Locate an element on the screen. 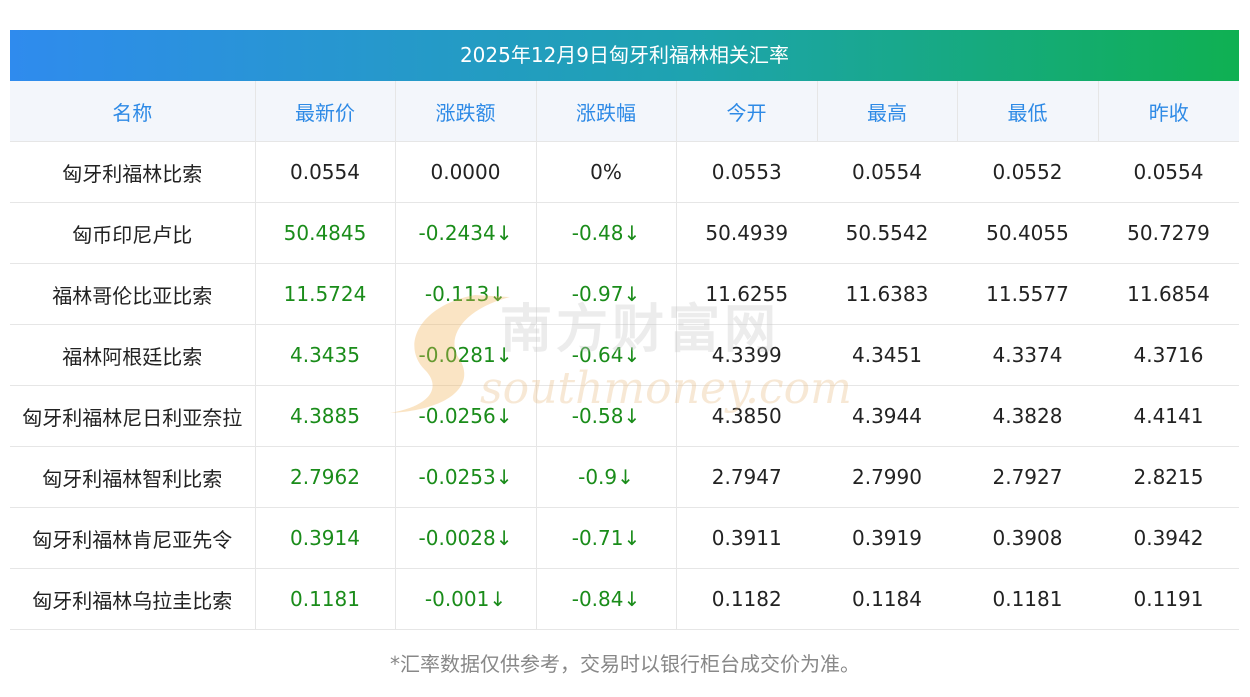 The image size is (1250, 697). change-amount: -0.113↓ is located at coordinates (466, 294).